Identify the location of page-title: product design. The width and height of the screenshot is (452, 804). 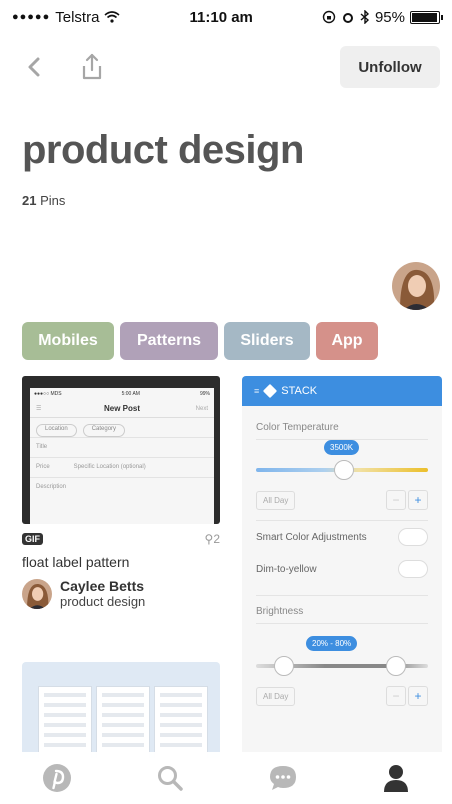
(163, 150).